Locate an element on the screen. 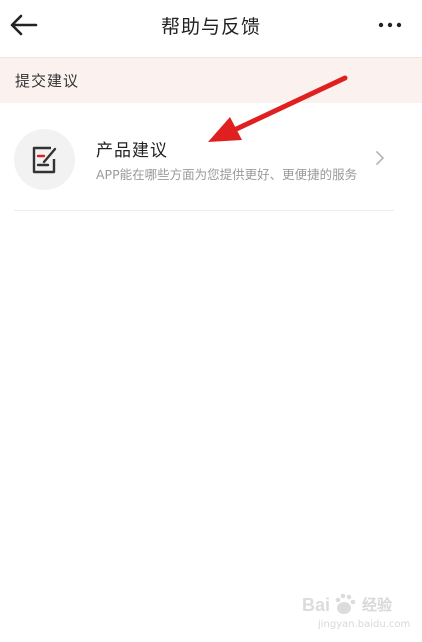 This screenshot has width=422, height=642. baidu-watermark-logo: Bai is located at coordinates (329, 604).